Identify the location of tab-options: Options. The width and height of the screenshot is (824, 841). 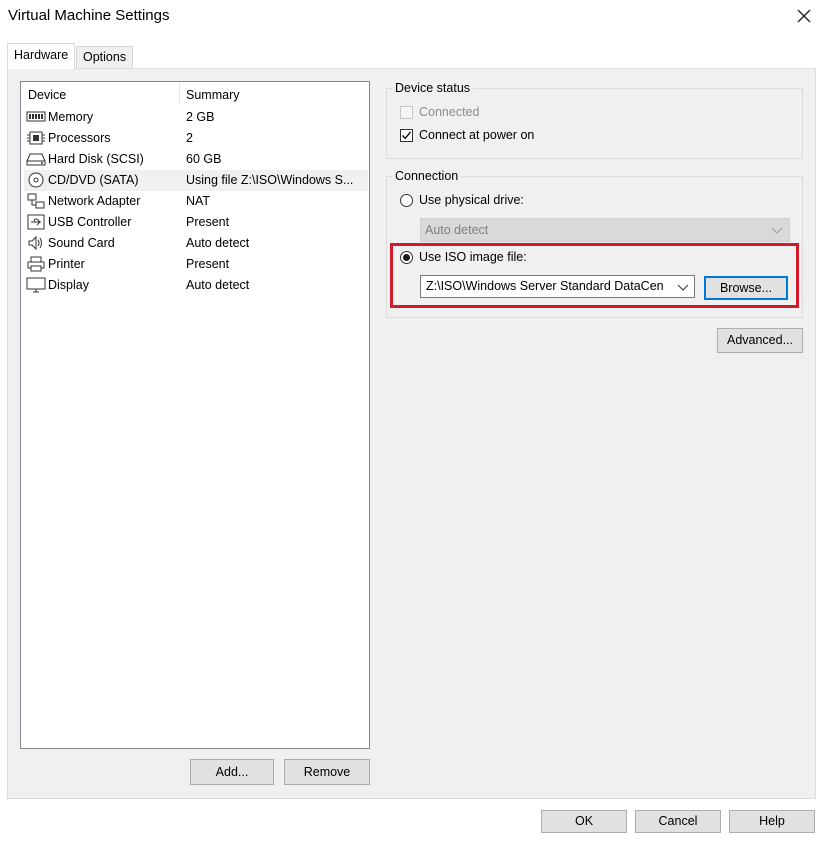
(105, 57).